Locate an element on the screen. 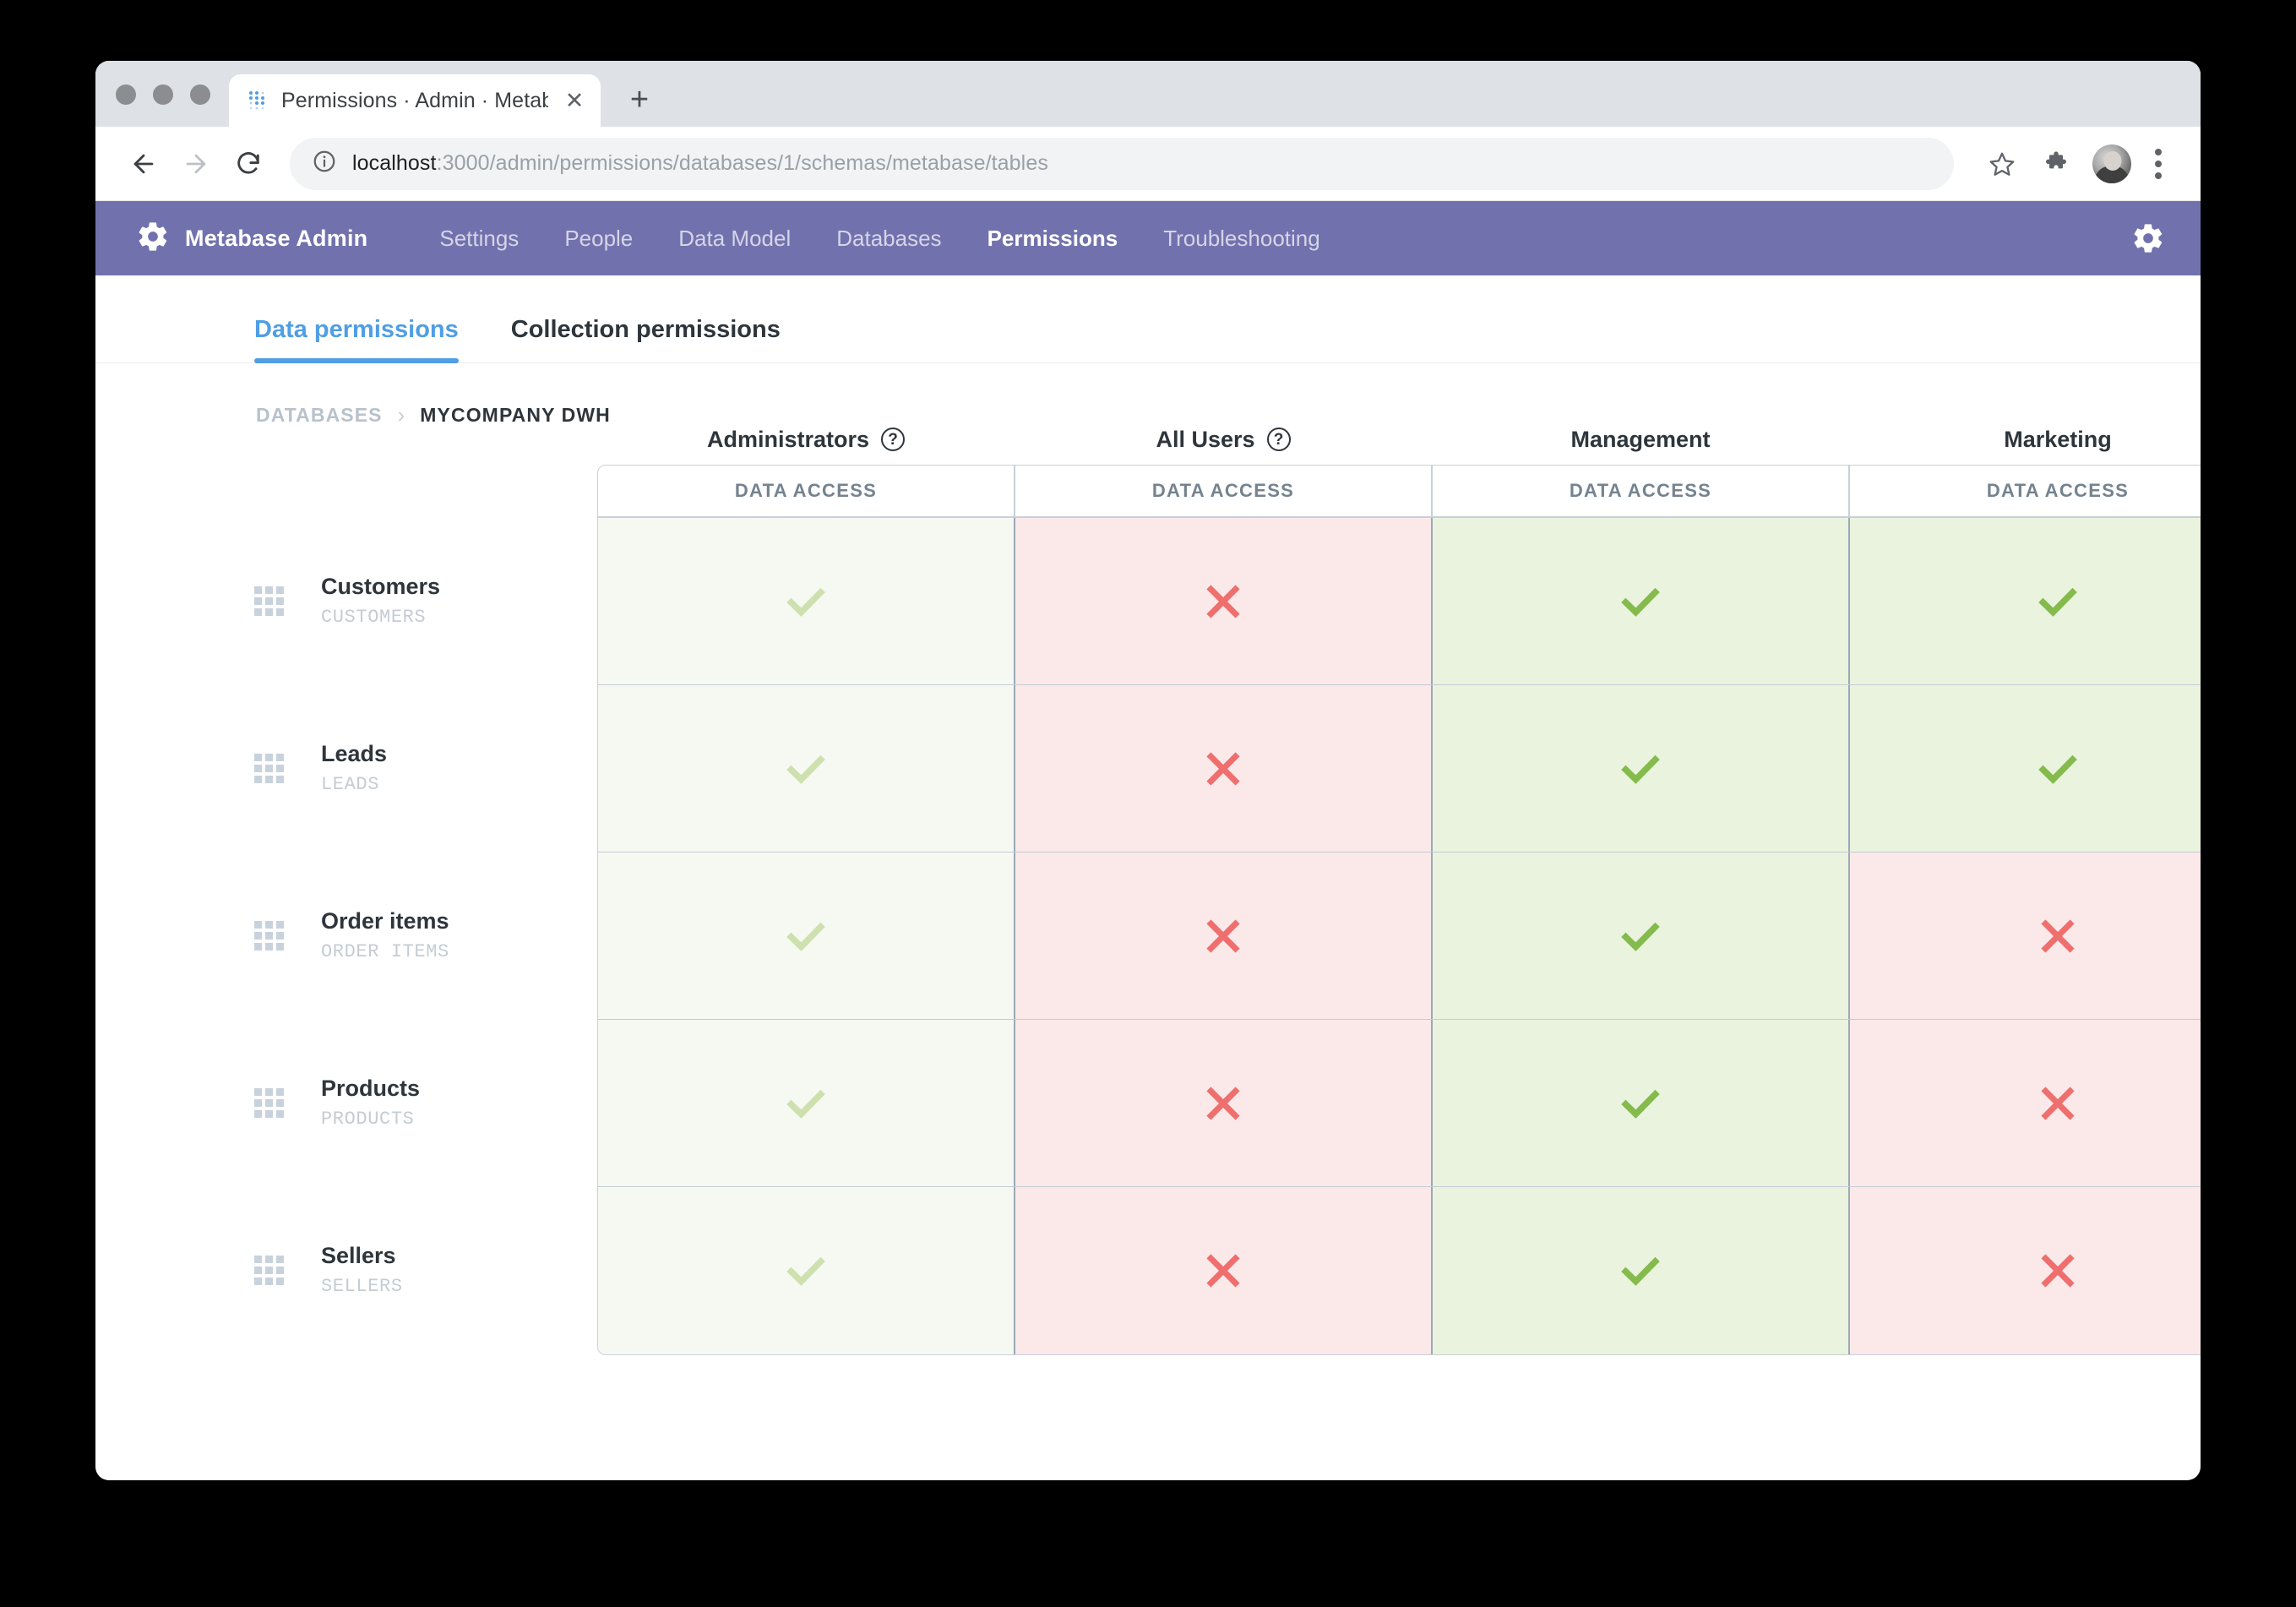 The width and height of the screenshot is (2296, 1607). table-row-label: Order items ORDER ITEMS is located at coordinates (346, 935).